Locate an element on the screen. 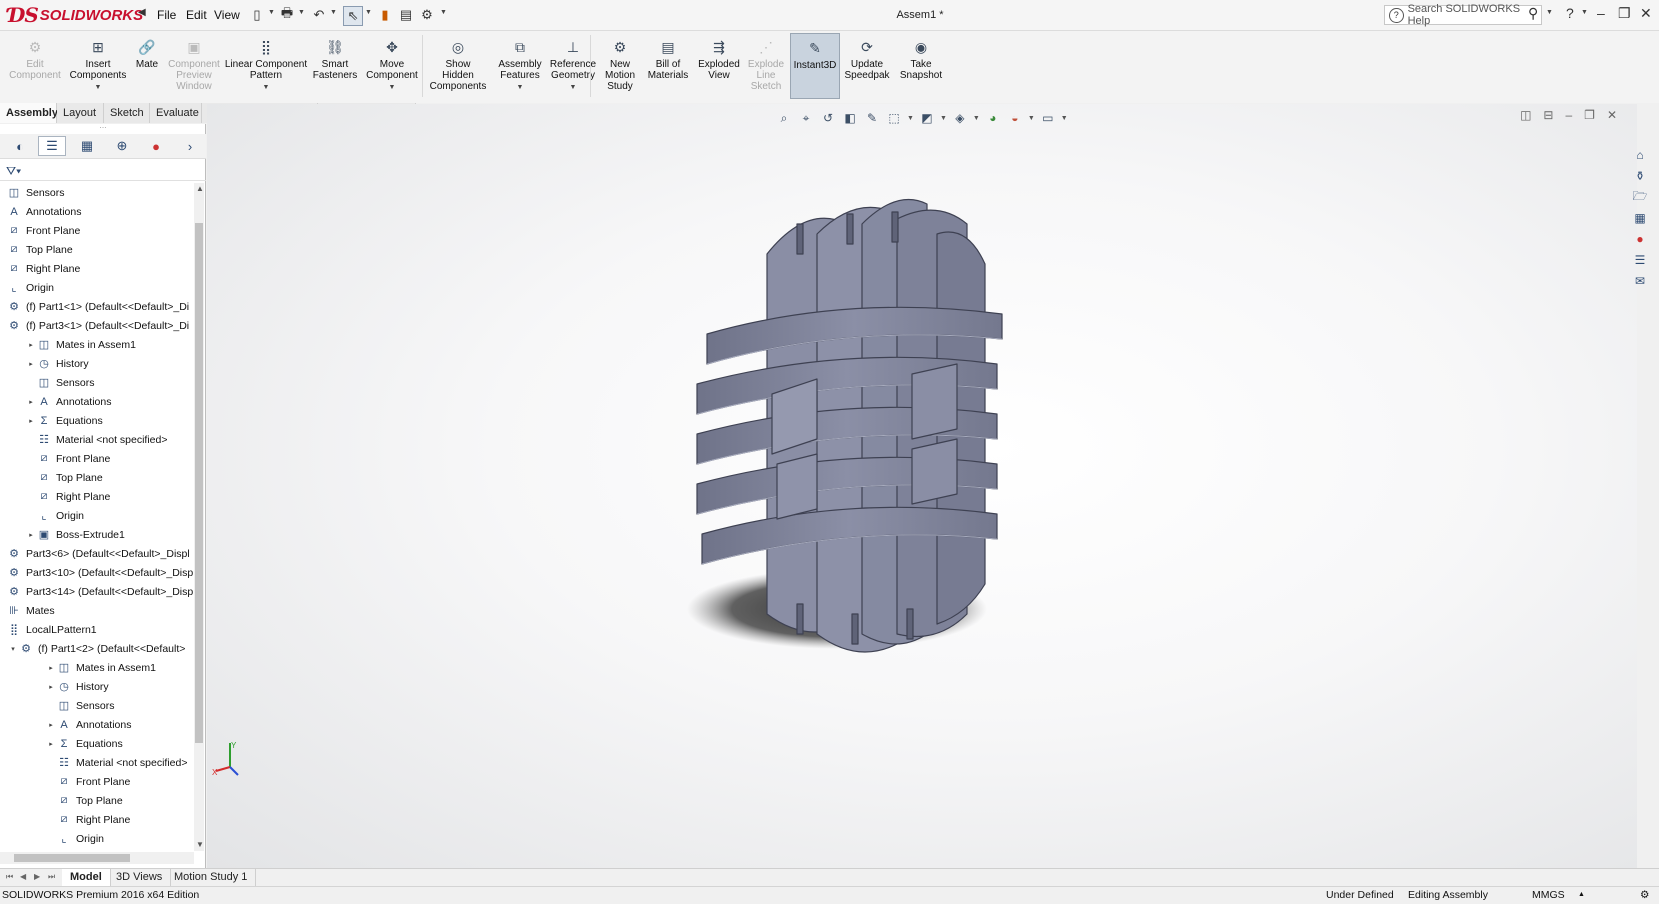  tab-evaluate: Evaluate is located at coordinates (176, 113).